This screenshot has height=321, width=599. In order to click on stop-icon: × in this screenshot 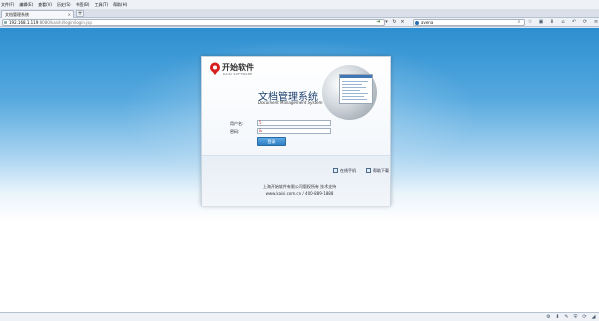, I will do `click(402, 22)`.